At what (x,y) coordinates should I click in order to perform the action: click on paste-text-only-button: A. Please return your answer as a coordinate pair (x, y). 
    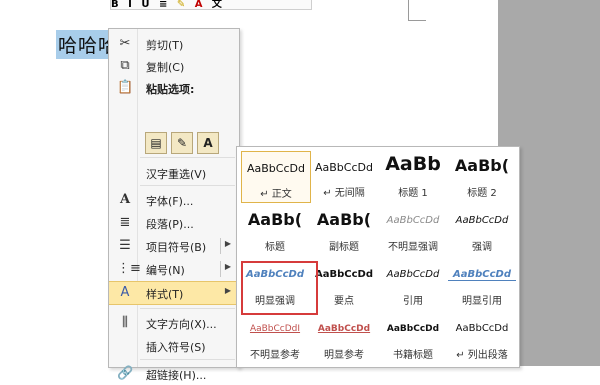
    Looking at the image, I should click on (208, 143).